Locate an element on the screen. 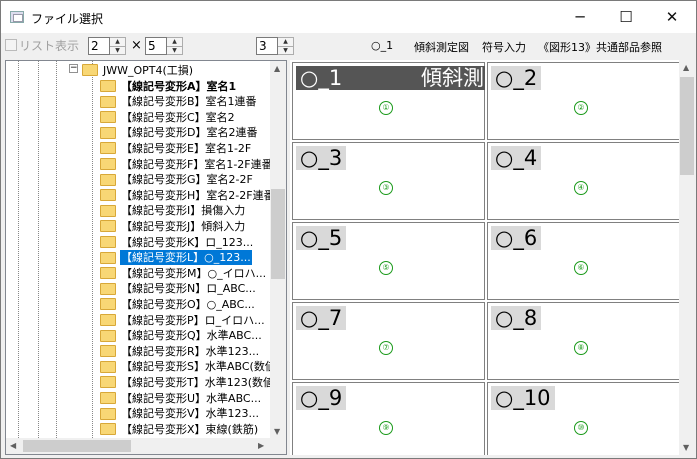 The width and height of the screenshot is (697, 459). symbol-cell: ○_7 ⑦ is located at coordinates (388, 341).